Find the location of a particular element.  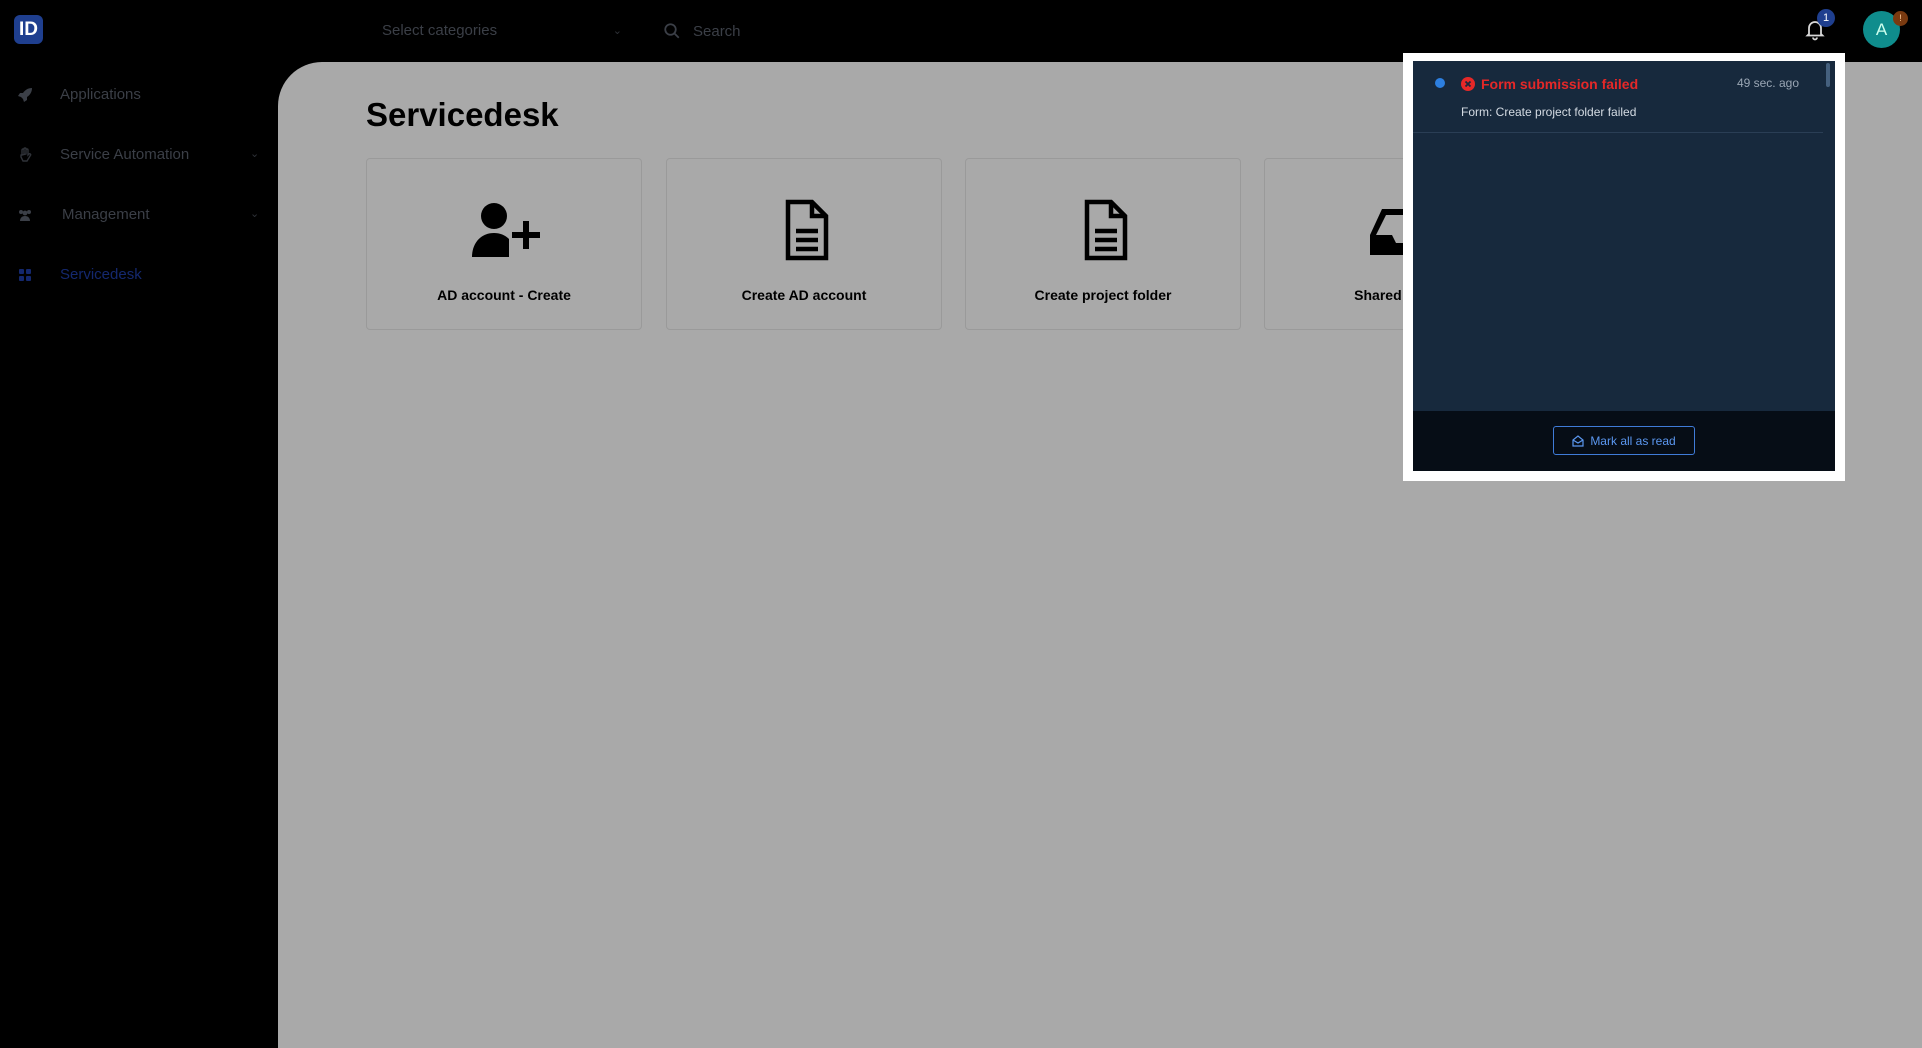

mark-all-read-button: Mark all as read is located at coordinates (1624, 440).